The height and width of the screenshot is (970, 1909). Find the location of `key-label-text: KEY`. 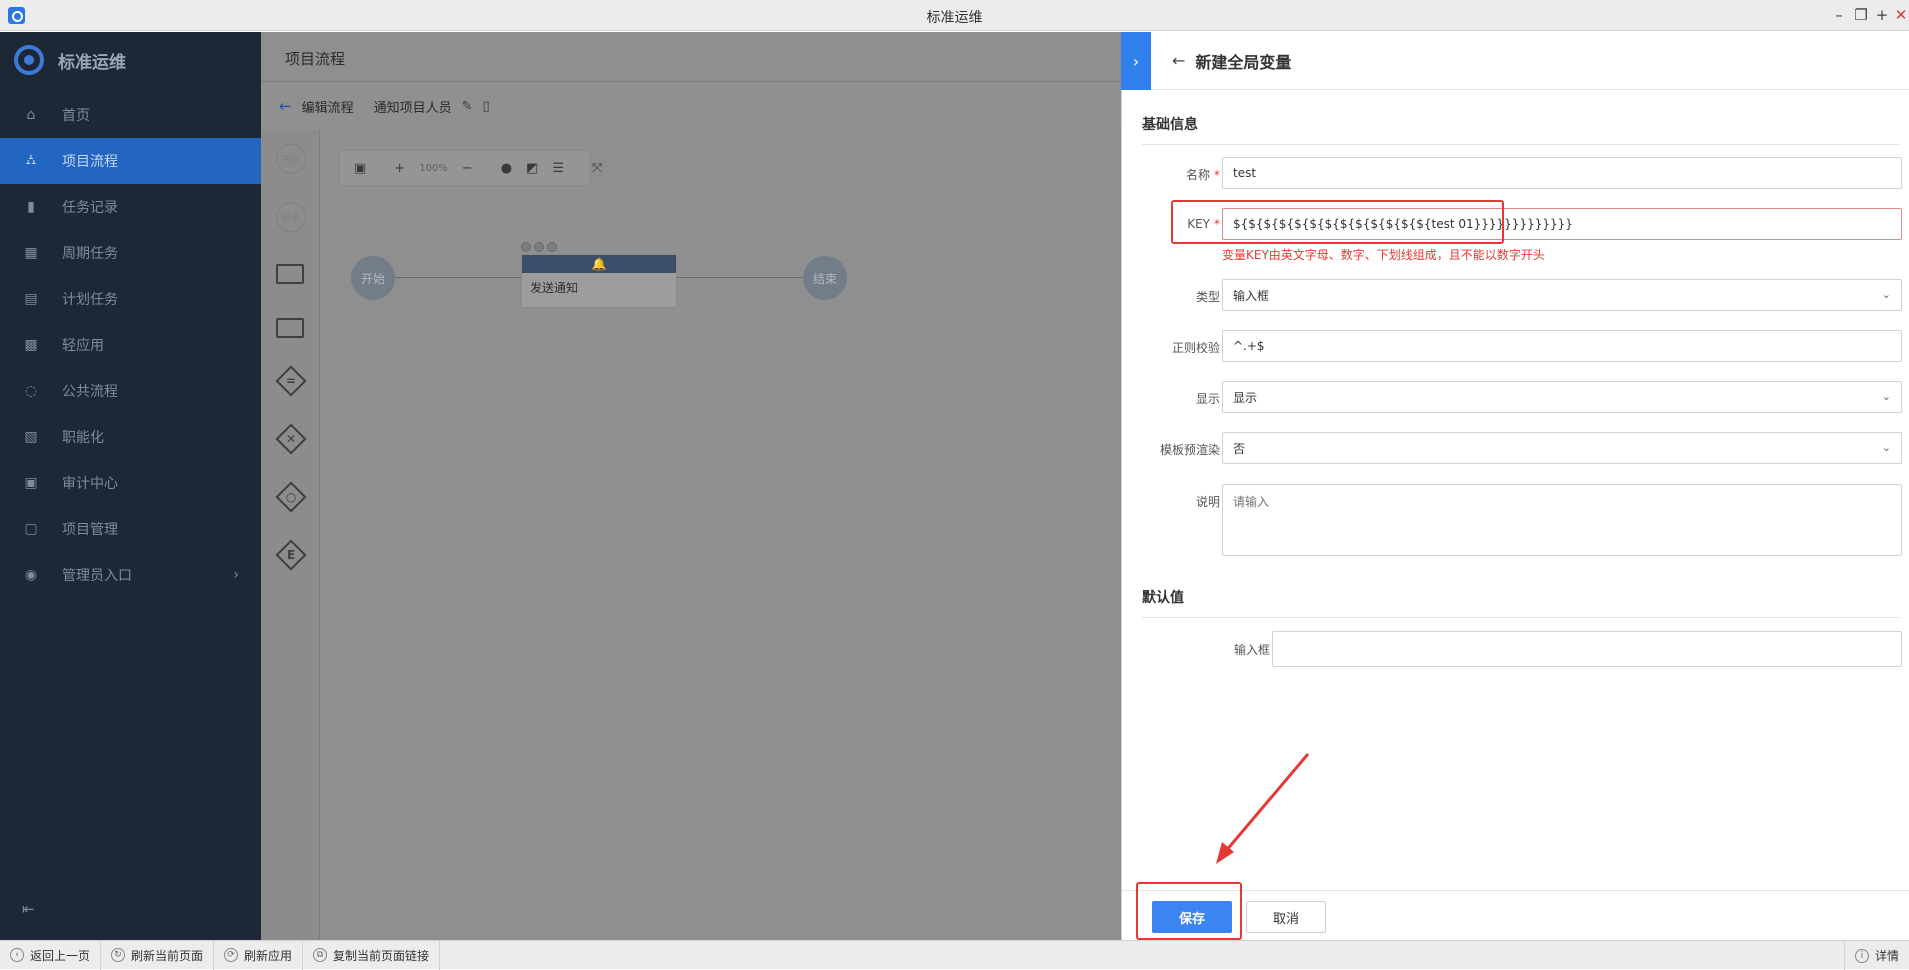

key-label-text: KEY is located at coordinates (1198, 224).